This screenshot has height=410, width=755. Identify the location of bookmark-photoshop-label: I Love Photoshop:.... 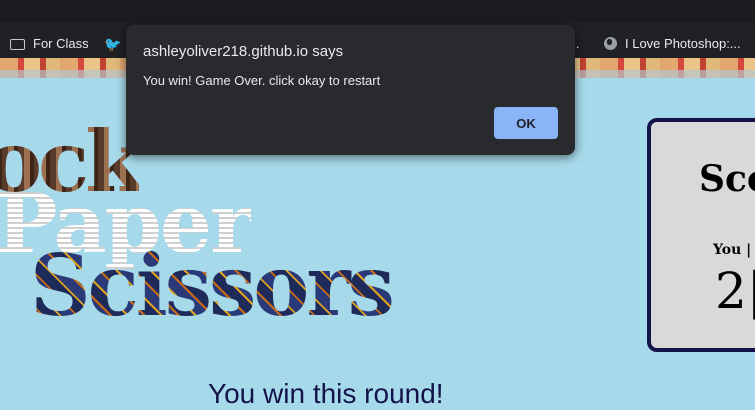
(683, 43).